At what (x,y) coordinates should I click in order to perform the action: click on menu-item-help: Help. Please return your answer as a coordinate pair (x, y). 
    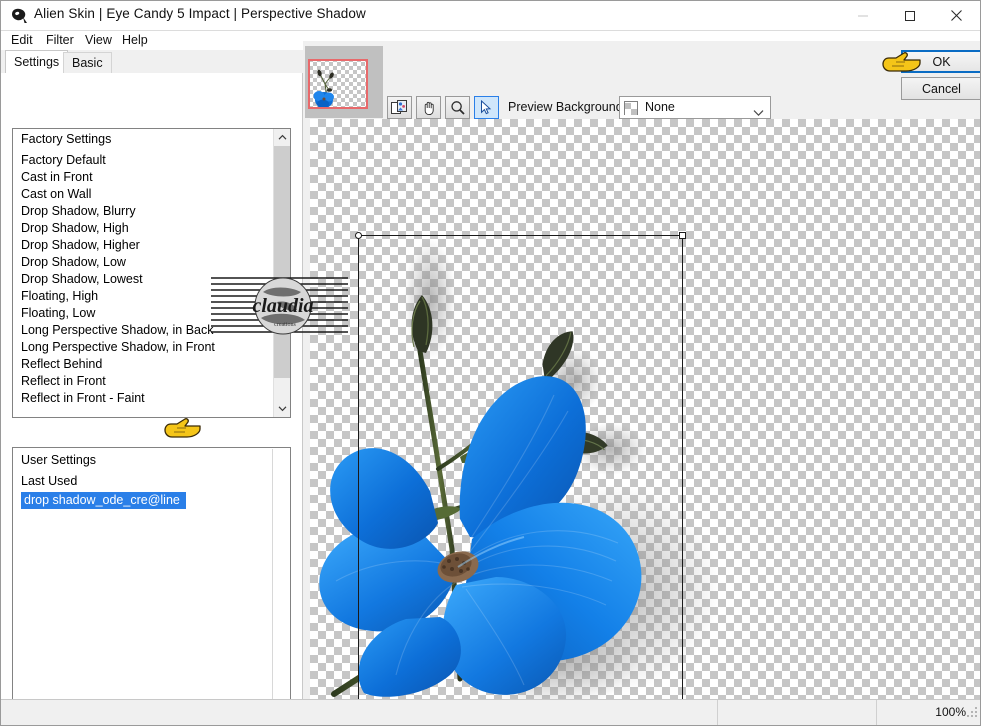
    Looking at the image, I should click on (135, 40).